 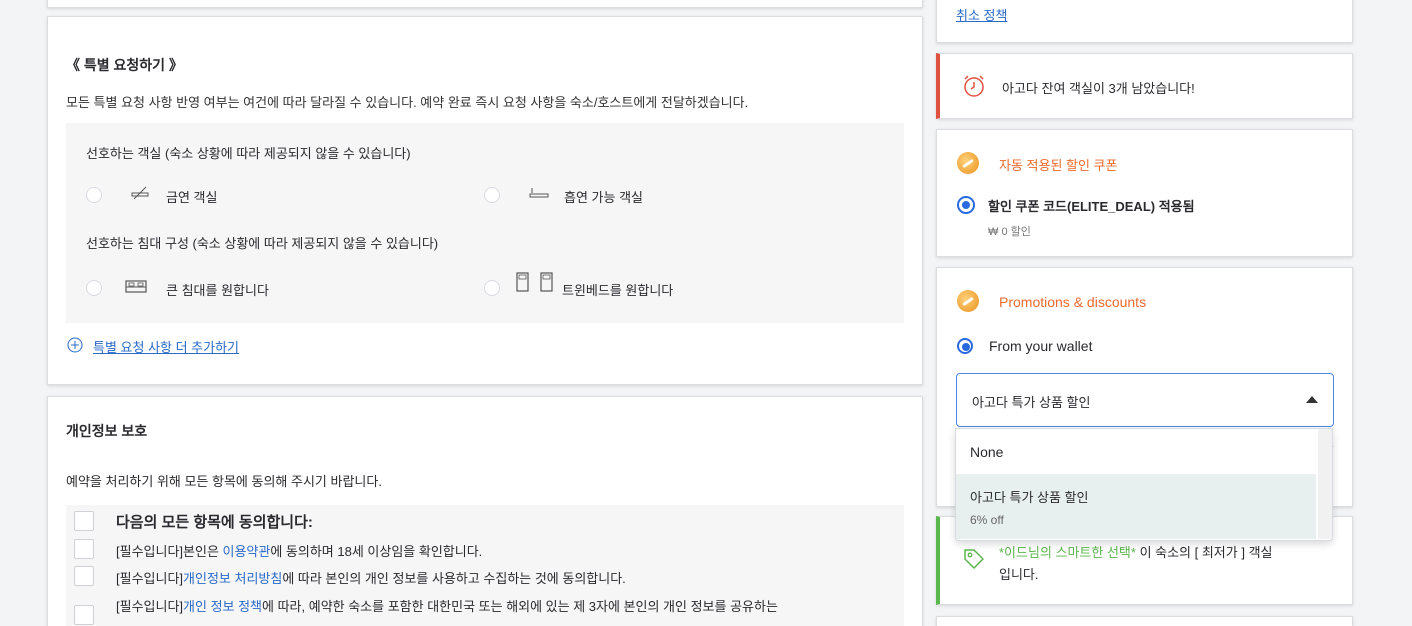 I want to click on terms-consent-text: [필수입니다]본인은 이용약관에 동의하며 18세 이상임을 확인합니다., so click(x=299, y=550).